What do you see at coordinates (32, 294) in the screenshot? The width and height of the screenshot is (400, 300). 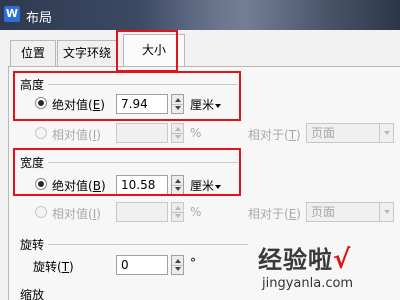 I see `scale-section-label: 缩放` at bounding box center [32, 294].